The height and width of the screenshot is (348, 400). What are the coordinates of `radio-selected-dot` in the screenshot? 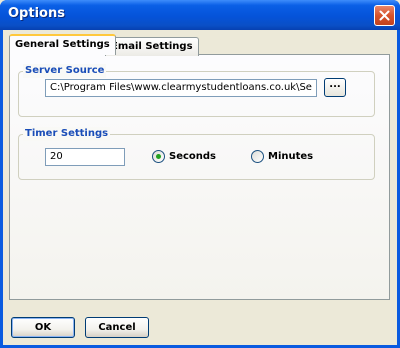 It's located at (158, 156).